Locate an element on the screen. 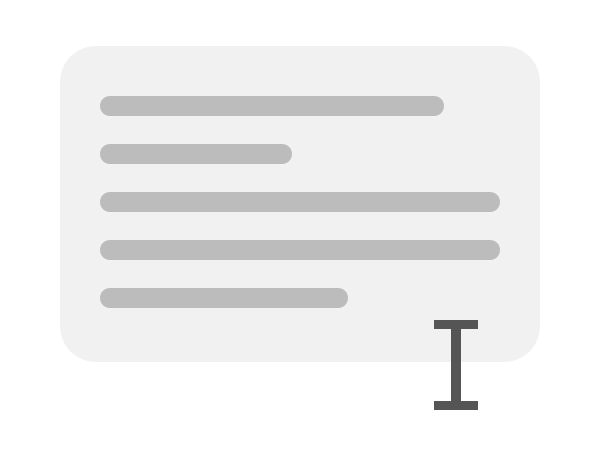  text-cursor-icon is located at coordinates (456, 365).